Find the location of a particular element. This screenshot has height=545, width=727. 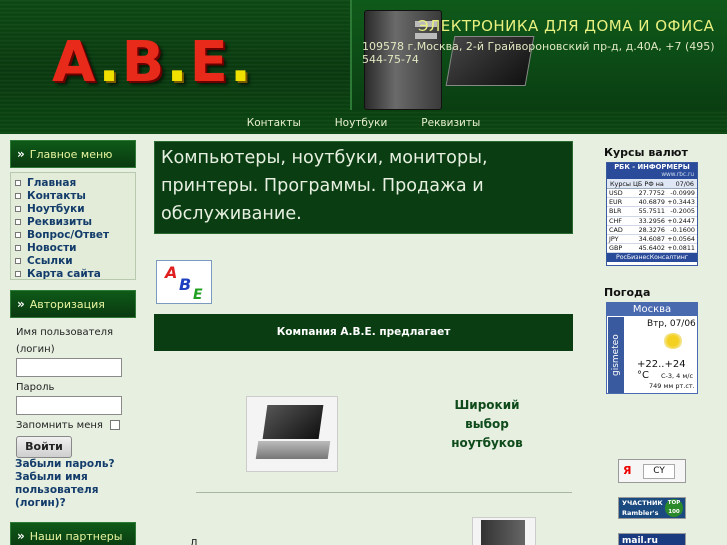

laptop-screen is located at coordinates (293, 422).